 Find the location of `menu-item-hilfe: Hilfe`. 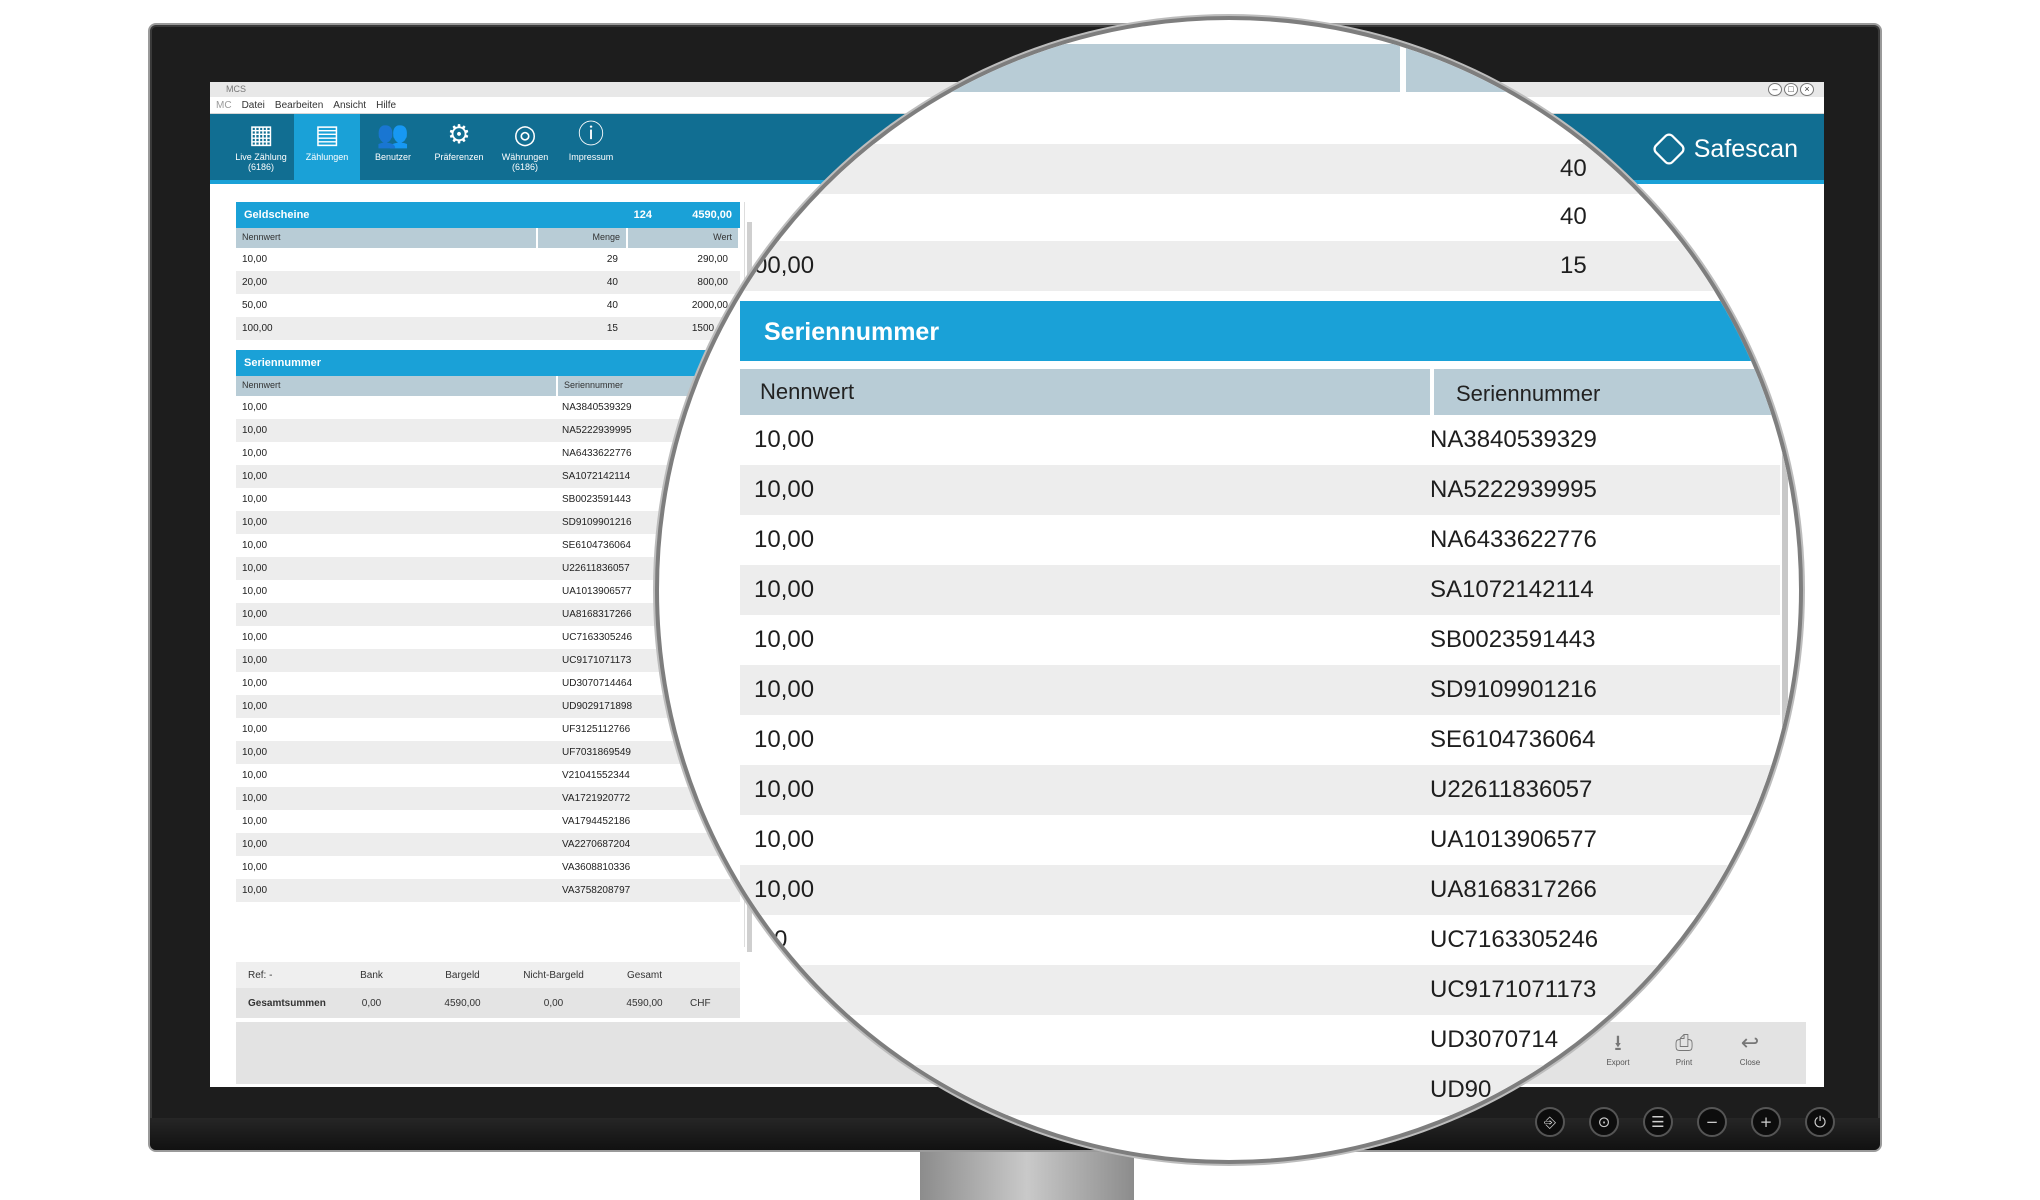

menu-item-hilfe: Hilfe is located at coordinates (386, 105).